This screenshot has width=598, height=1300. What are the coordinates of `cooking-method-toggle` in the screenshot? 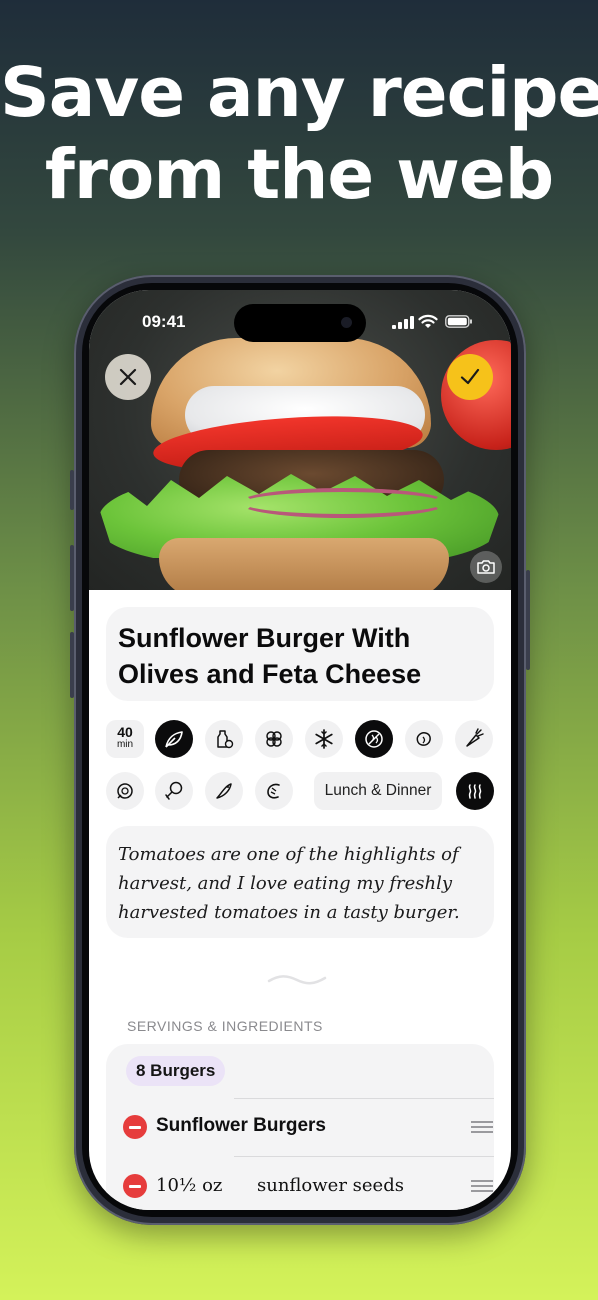 It's located at (475, 791).